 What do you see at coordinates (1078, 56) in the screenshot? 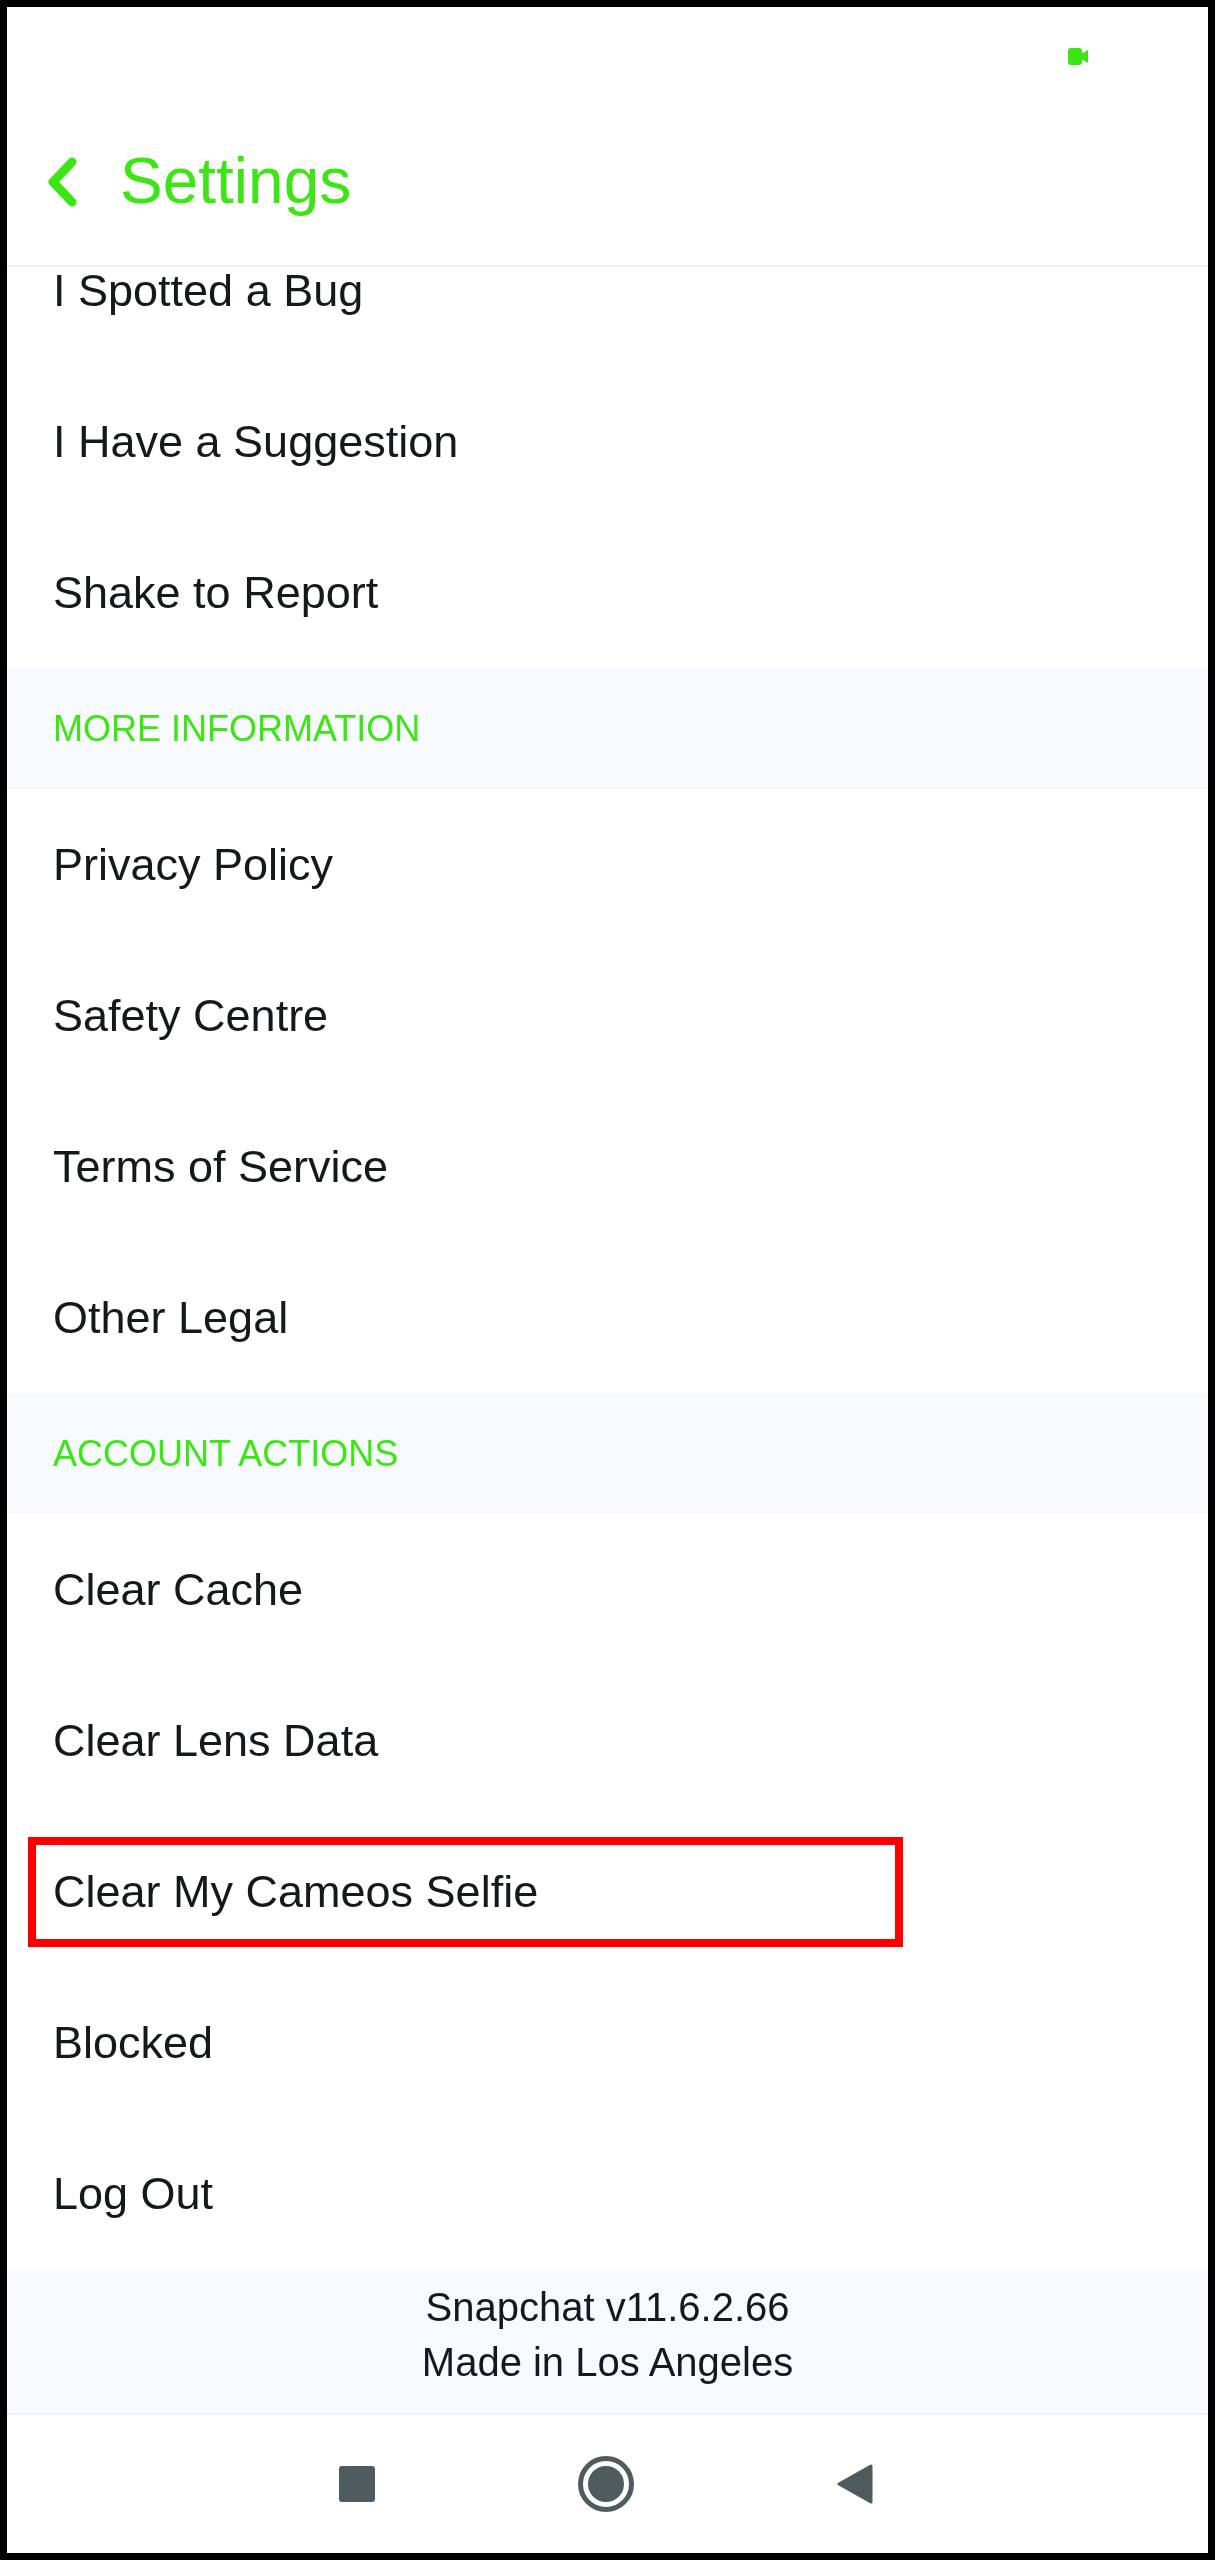
I see `video-camera-icon` at bounding box center [1078, 56].